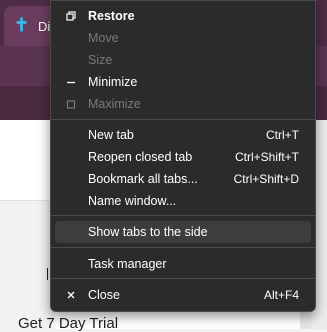  I want to click on menu-item-label: Move, so click(103, 38).